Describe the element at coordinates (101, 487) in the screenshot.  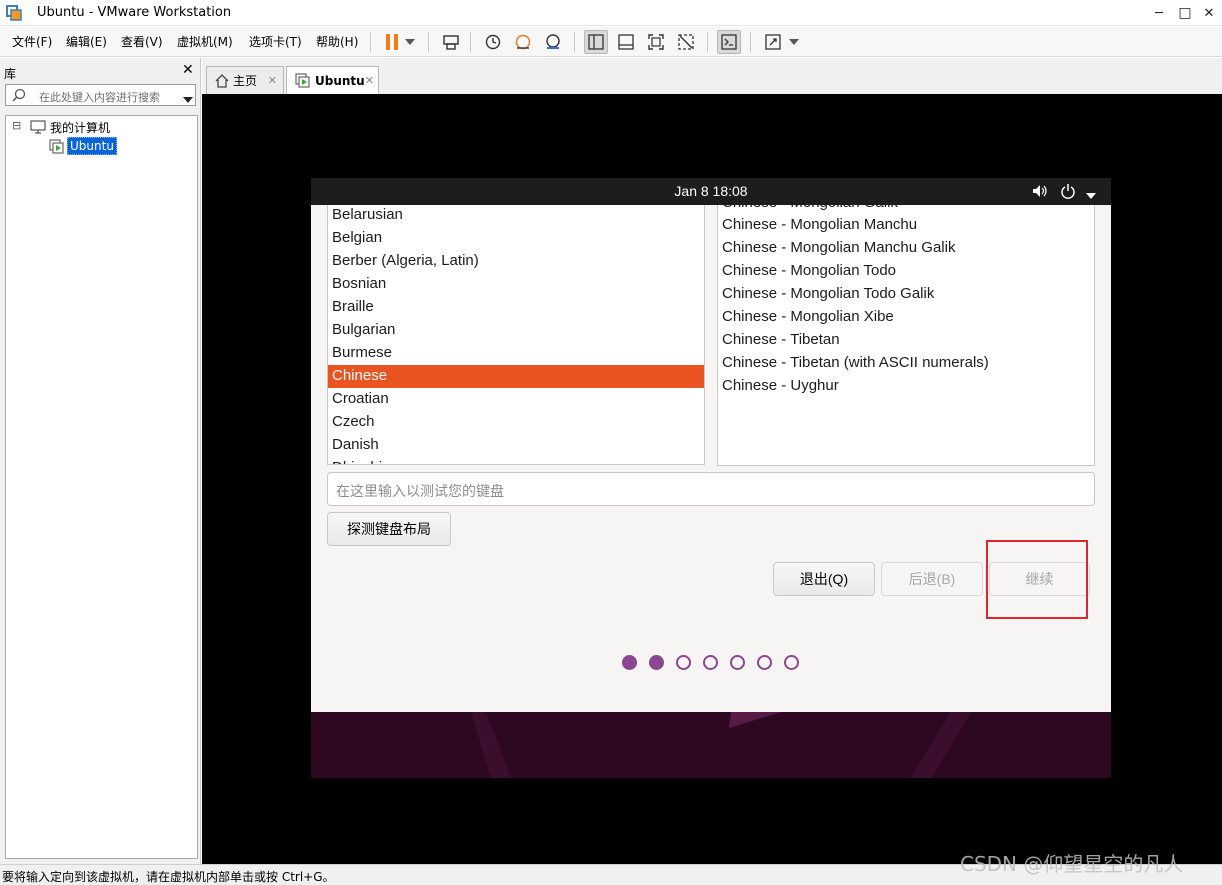
I see `library-tree: ⊟ 我的计算机 Ubuntu` at that location.